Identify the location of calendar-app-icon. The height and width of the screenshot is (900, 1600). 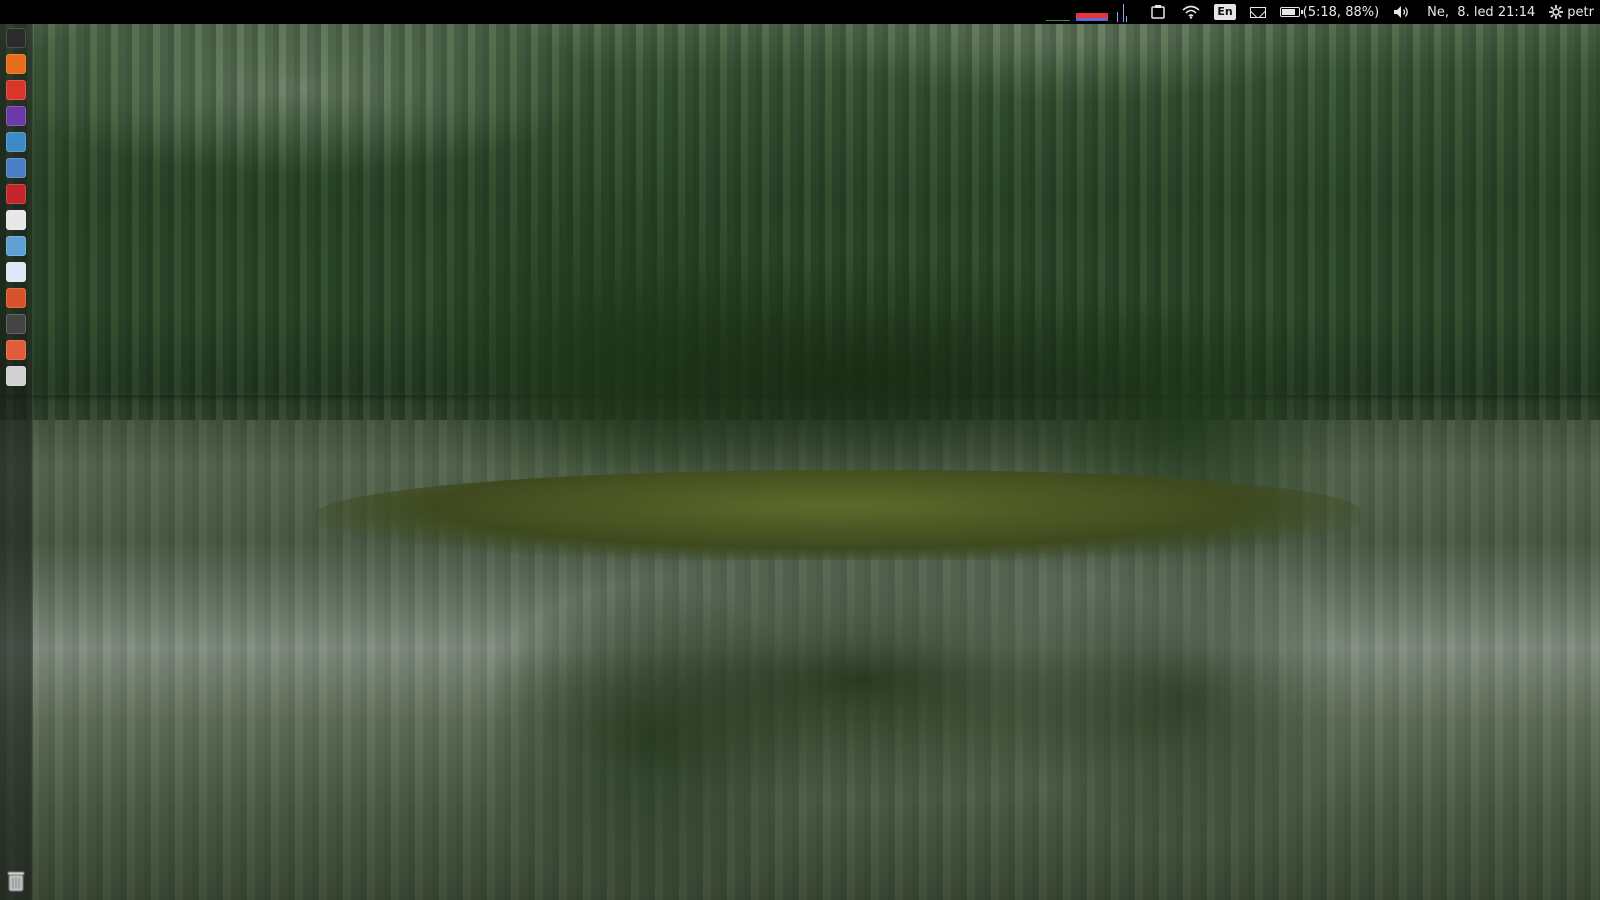
(16, 350).